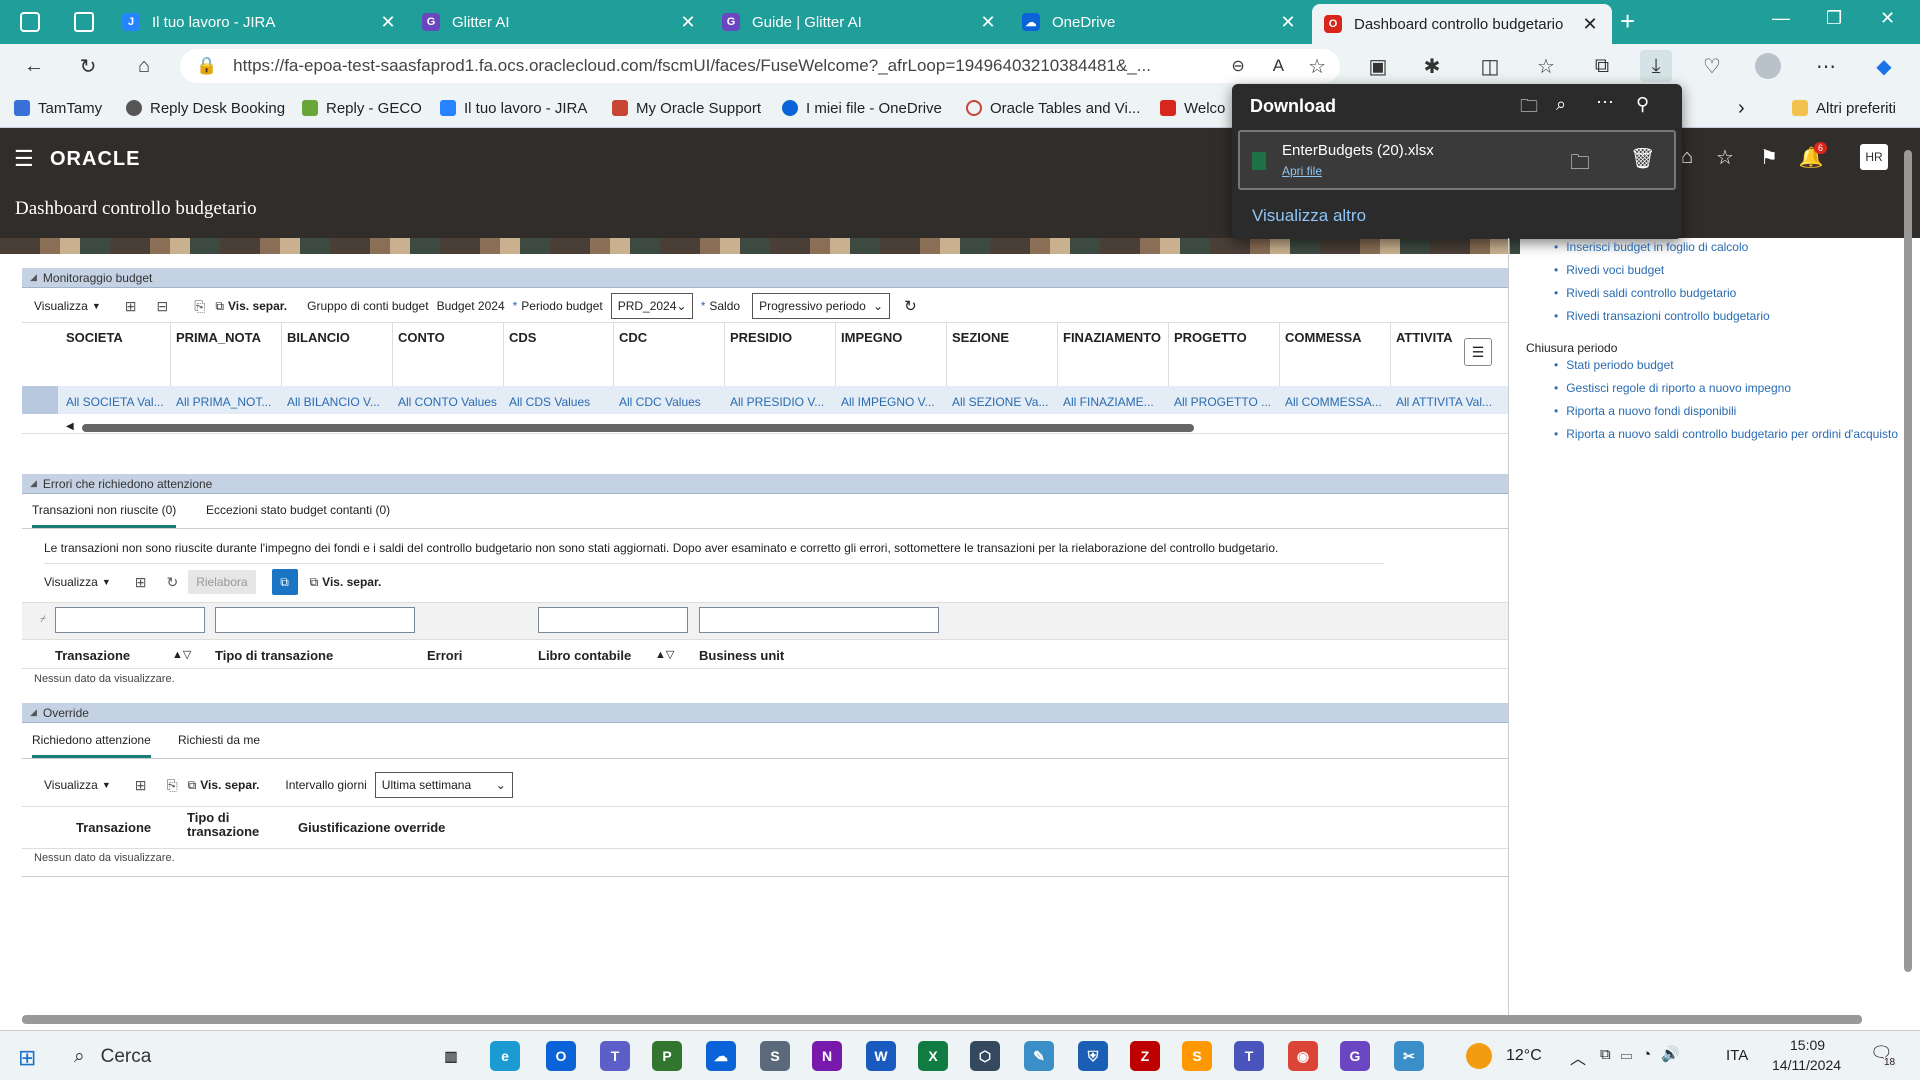  Describe the element at coordinates (24, 159) in the screenshot. I see `menu-icon: ☰` at that location.